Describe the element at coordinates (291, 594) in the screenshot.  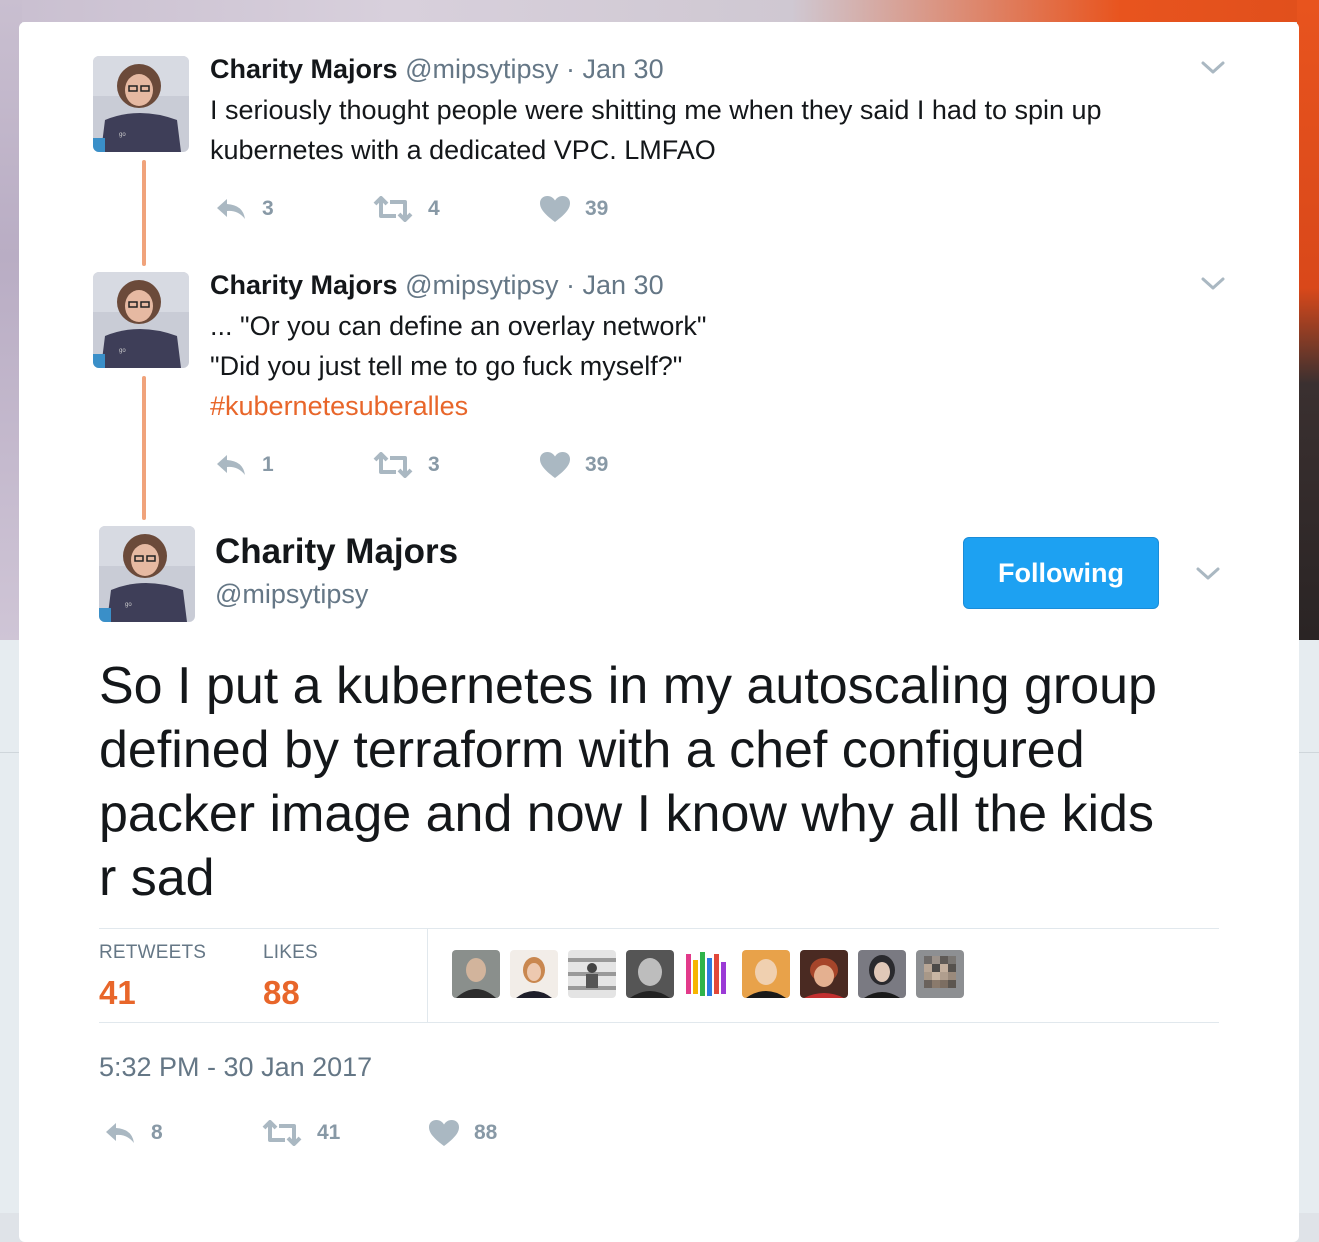
I see `main-author-handle: @mipsytipsy` at that location.